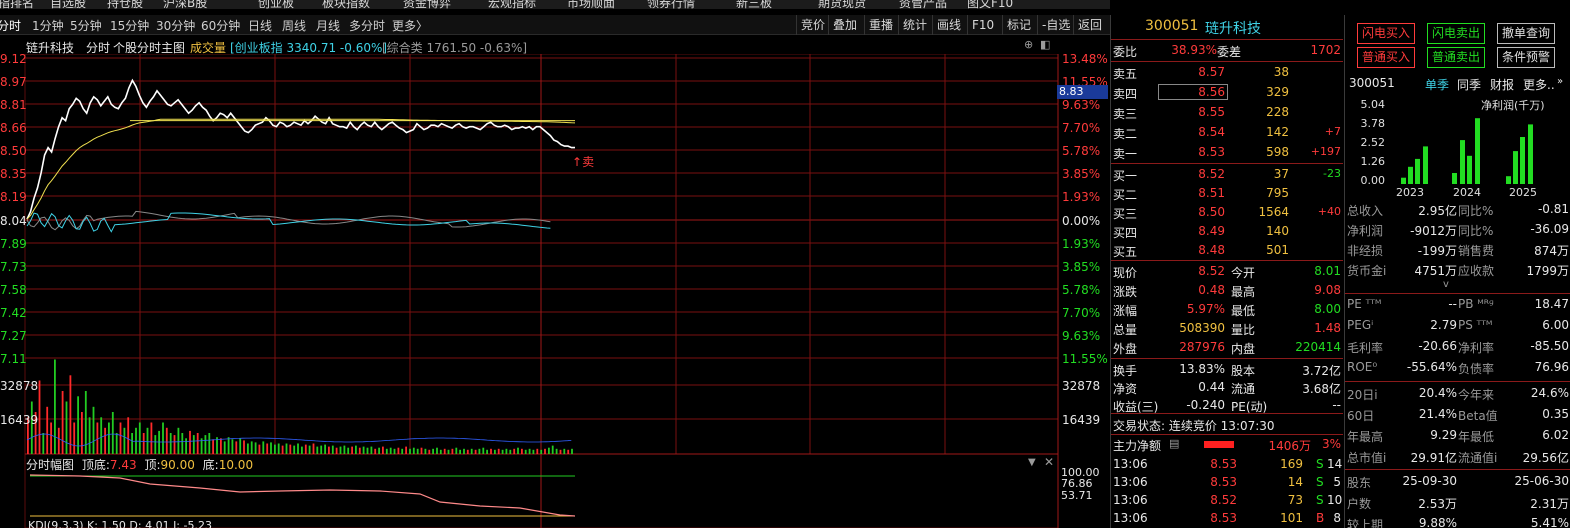  I want to click on book-price: 8.53, so click(1201, 152).